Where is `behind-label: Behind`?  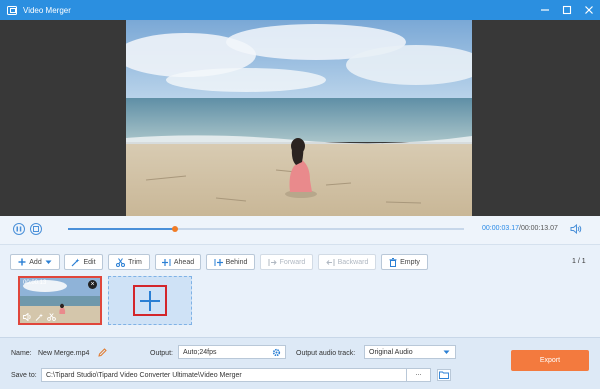 behind-label: Behind is located at coordinates (236, 262).